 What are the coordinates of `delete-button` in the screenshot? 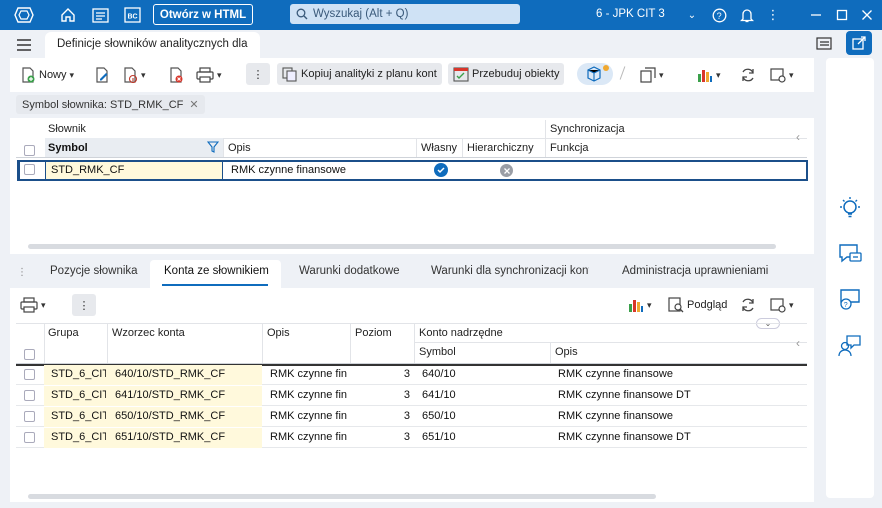 It's located at (176, 75).